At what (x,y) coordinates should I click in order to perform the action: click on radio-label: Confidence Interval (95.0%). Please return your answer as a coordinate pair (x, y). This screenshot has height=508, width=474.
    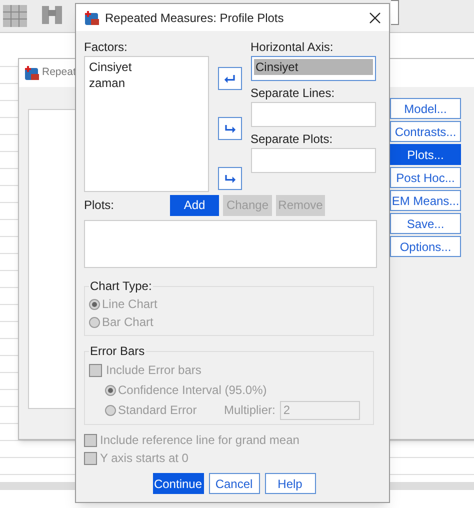
    Looking at the image, I should click on (192, 390).